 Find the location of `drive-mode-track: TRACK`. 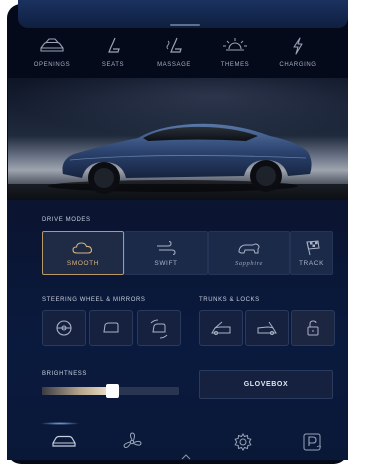

drive-mode-track: TRACK is located at coordinates (311, 253).